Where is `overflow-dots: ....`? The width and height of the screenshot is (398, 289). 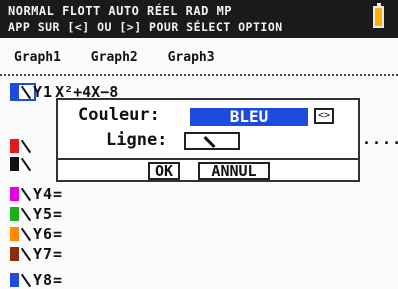
overflow-dots: .... is located at coordinates (380, 139).